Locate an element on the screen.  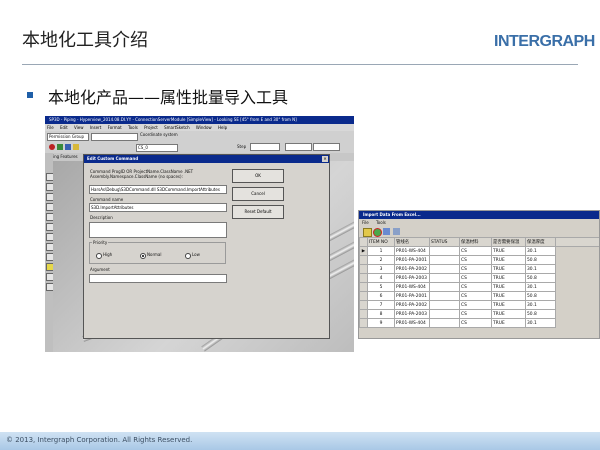
menu-format: Format is located at coordinates (115, 127).